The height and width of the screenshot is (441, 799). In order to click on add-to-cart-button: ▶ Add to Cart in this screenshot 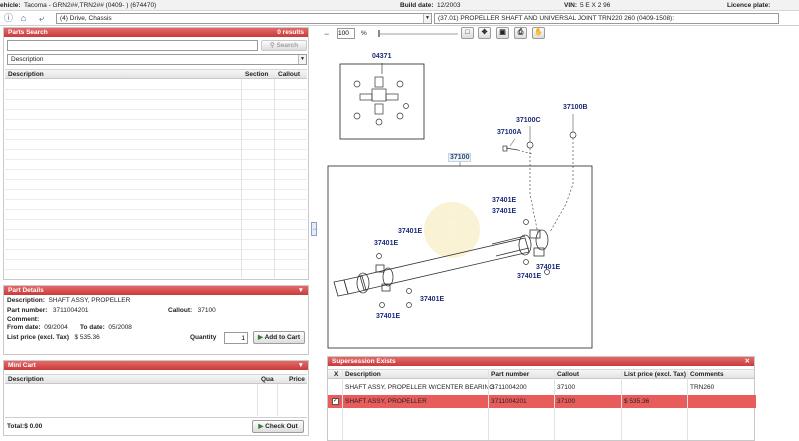, I will do `click(279, 337)`.